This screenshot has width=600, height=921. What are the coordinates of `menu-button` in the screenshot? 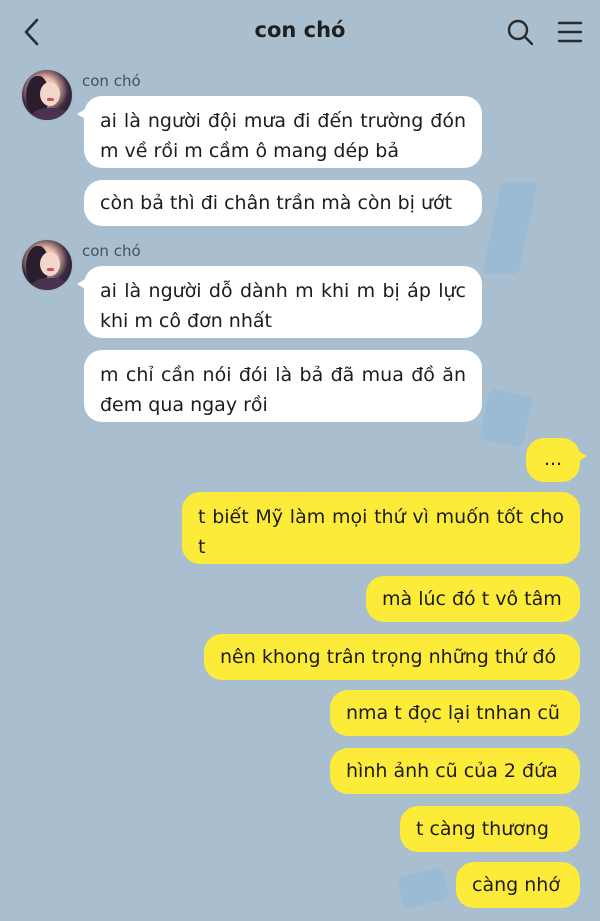 It's located at (570, 32).